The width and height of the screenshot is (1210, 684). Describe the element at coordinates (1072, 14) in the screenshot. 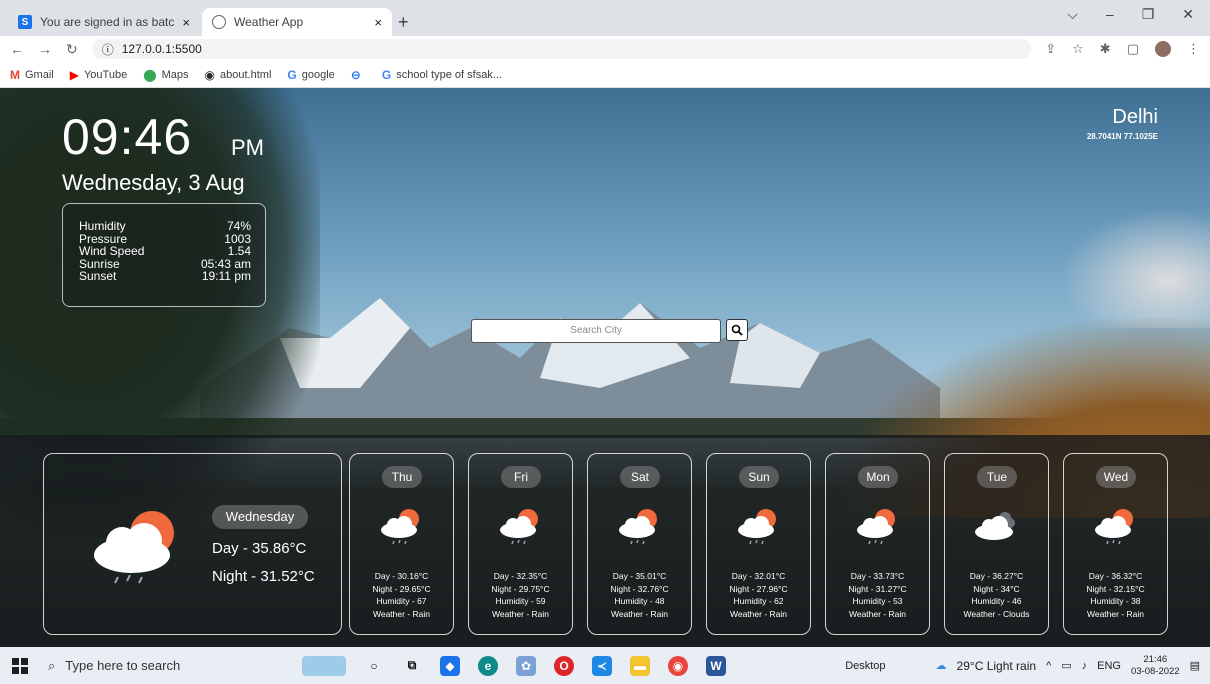

I see `tab-search-icon: ⌵` at that location.